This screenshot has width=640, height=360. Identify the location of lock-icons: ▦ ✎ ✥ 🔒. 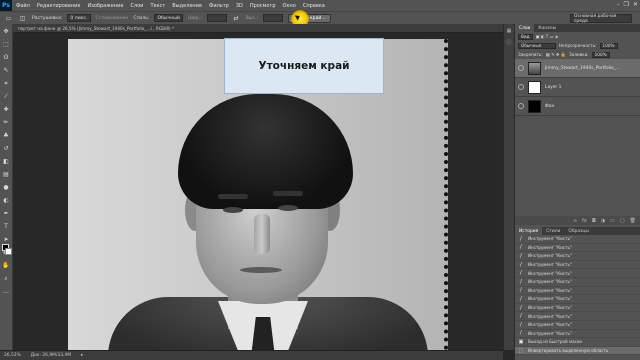
(556, 55).